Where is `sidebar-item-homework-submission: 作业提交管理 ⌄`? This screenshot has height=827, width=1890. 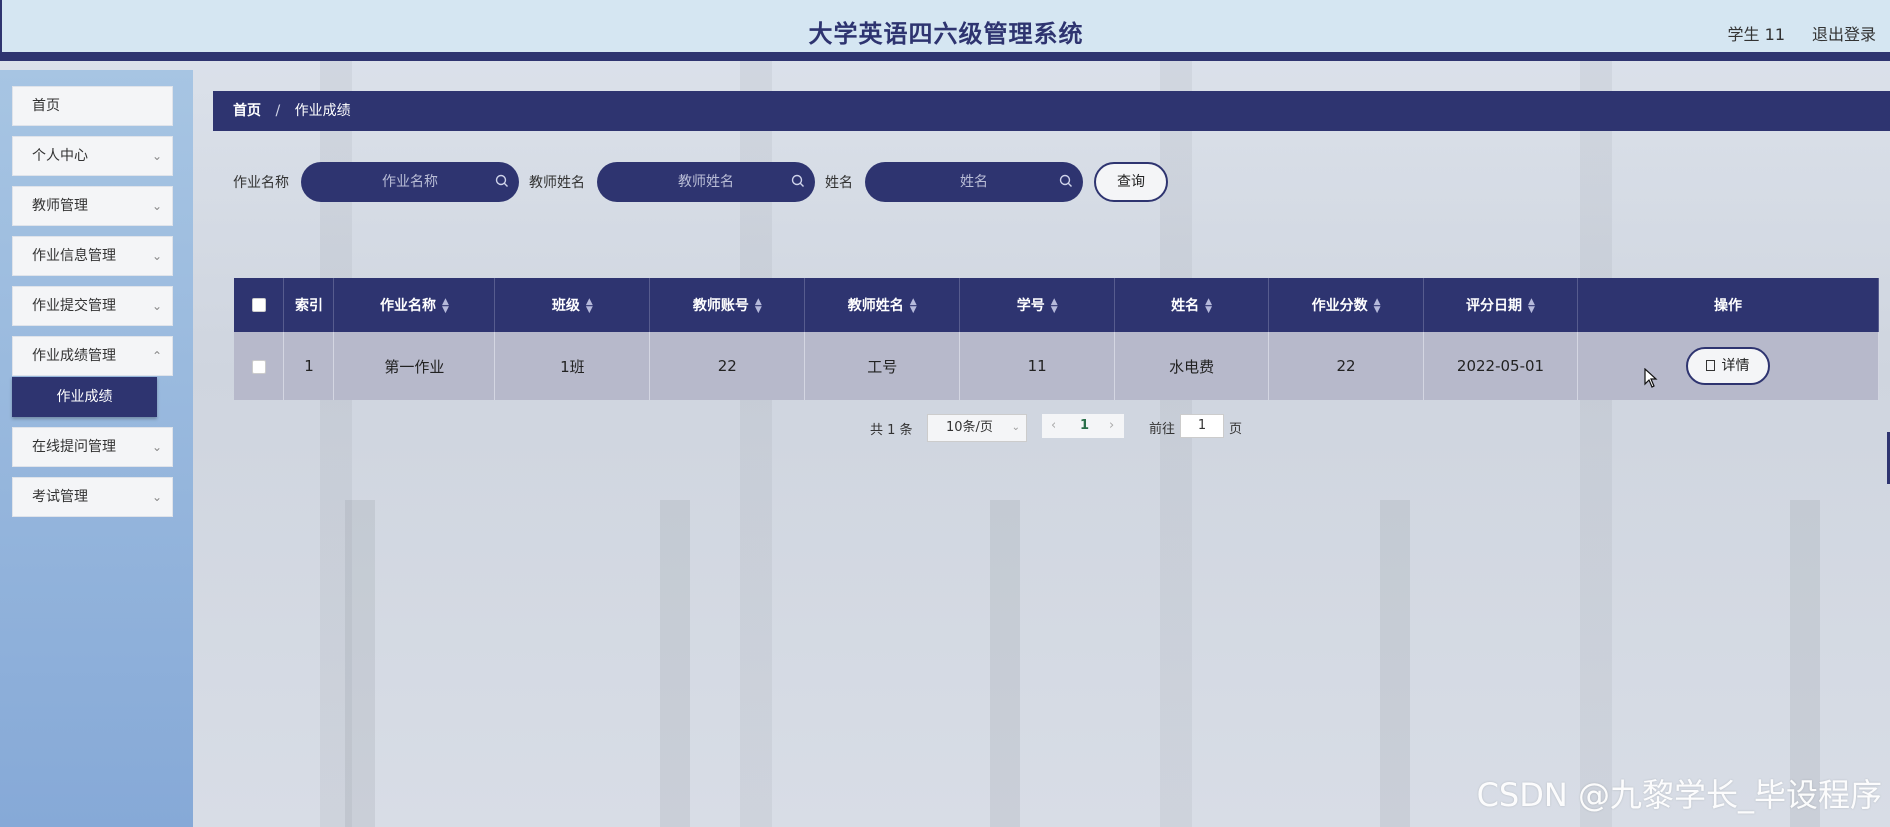
sidebar-item-homework-submission: 作业提交管理 ⌄ is located at coordinates (92, 306).